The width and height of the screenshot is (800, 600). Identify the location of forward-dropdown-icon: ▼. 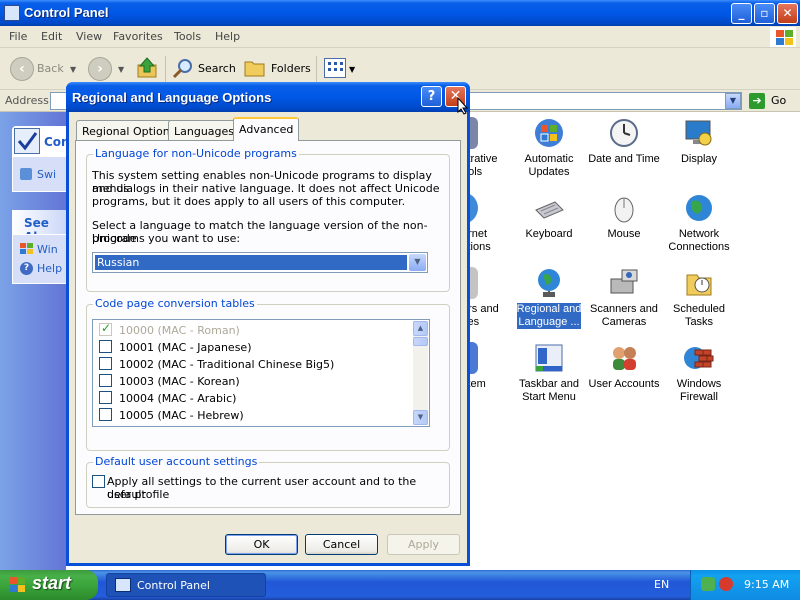
(121, 69).